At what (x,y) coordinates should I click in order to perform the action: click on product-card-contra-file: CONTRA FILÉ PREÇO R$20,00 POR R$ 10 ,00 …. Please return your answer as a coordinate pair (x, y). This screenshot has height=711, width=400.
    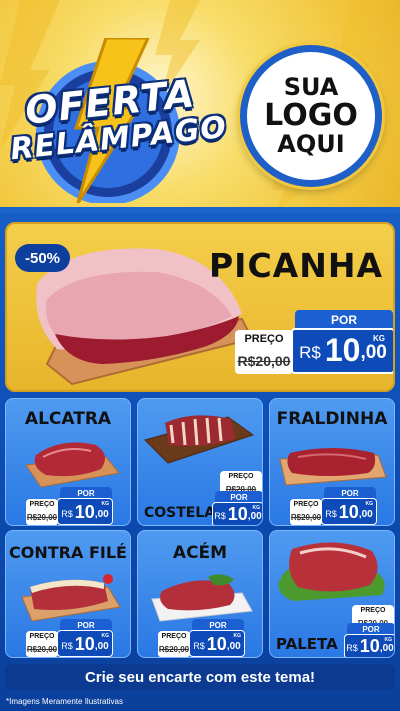
    Looking at the image, I should click on (68, 594).